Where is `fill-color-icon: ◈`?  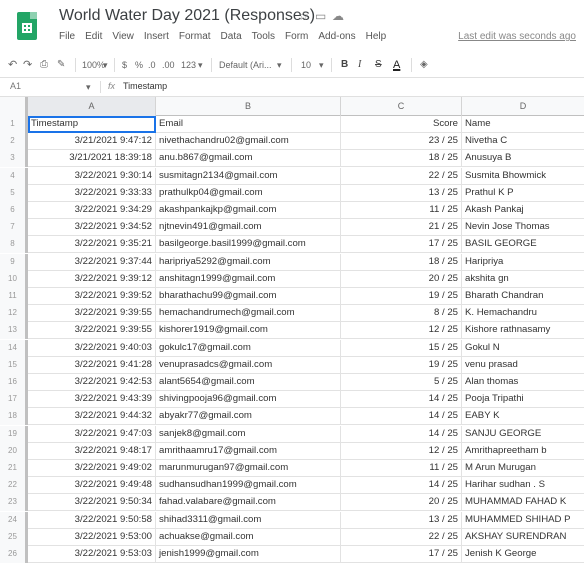
fill-color-icon: ◈ is located at coordinates (424, 65).